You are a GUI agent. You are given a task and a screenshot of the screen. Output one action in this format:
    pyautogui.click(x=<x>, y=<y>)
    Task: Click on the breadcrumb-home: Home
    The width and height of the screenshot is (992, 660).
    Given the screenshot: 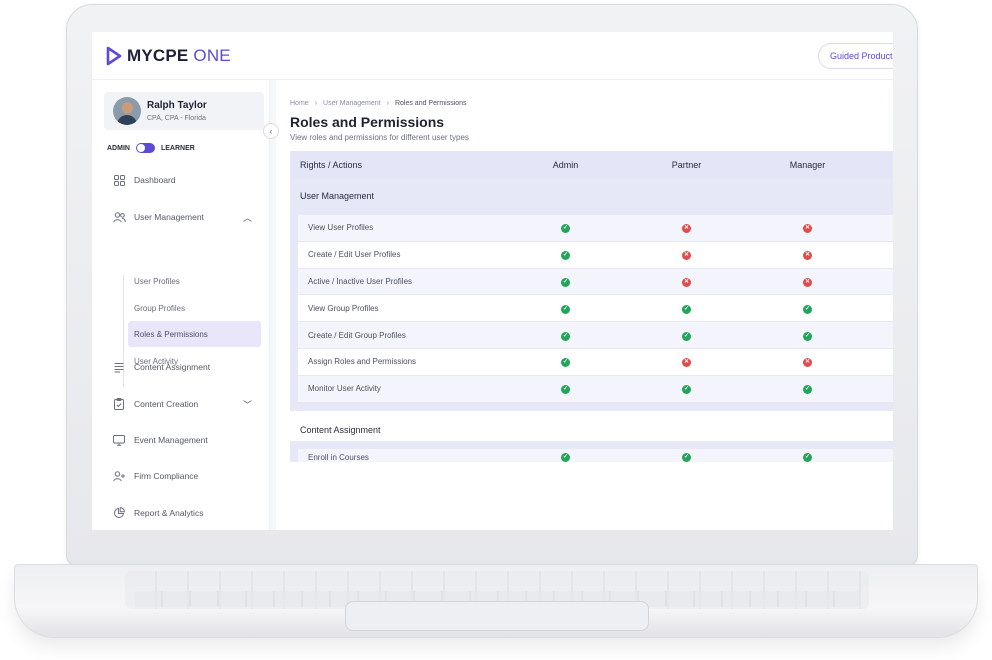 What is the action you would take?
    pyautogui.click(x=299, y=103)
    